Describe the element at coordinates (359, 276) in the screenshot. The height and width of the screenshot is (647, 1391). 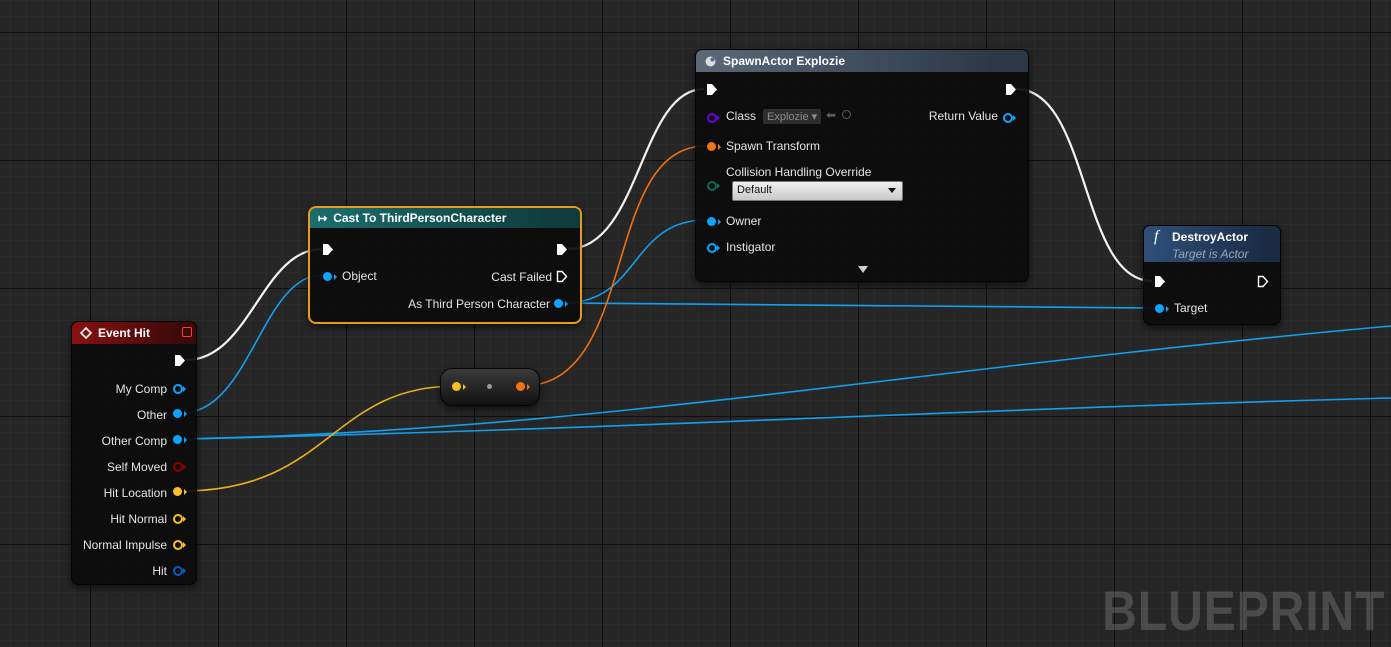
I see `cast-object-label: Object` at that location.